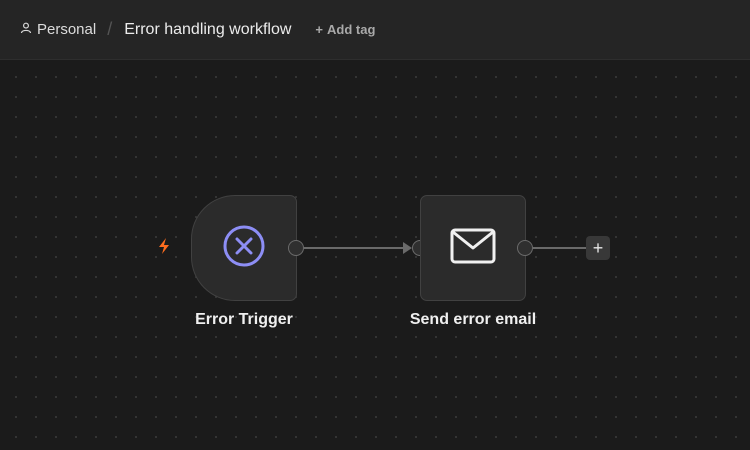 The height and width of the screenshot is (450, 750). I want to click on send-email-output-handle, so click(525, 248).